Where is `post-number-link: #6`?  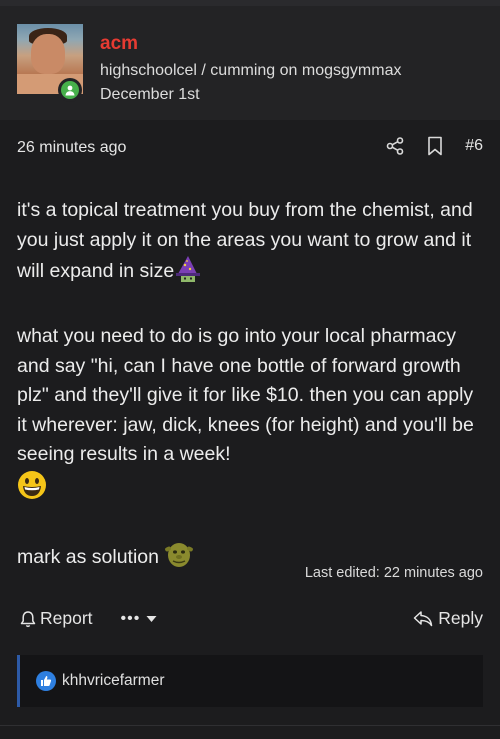
post-number-link: #6 is located at coordinates (474, 146).